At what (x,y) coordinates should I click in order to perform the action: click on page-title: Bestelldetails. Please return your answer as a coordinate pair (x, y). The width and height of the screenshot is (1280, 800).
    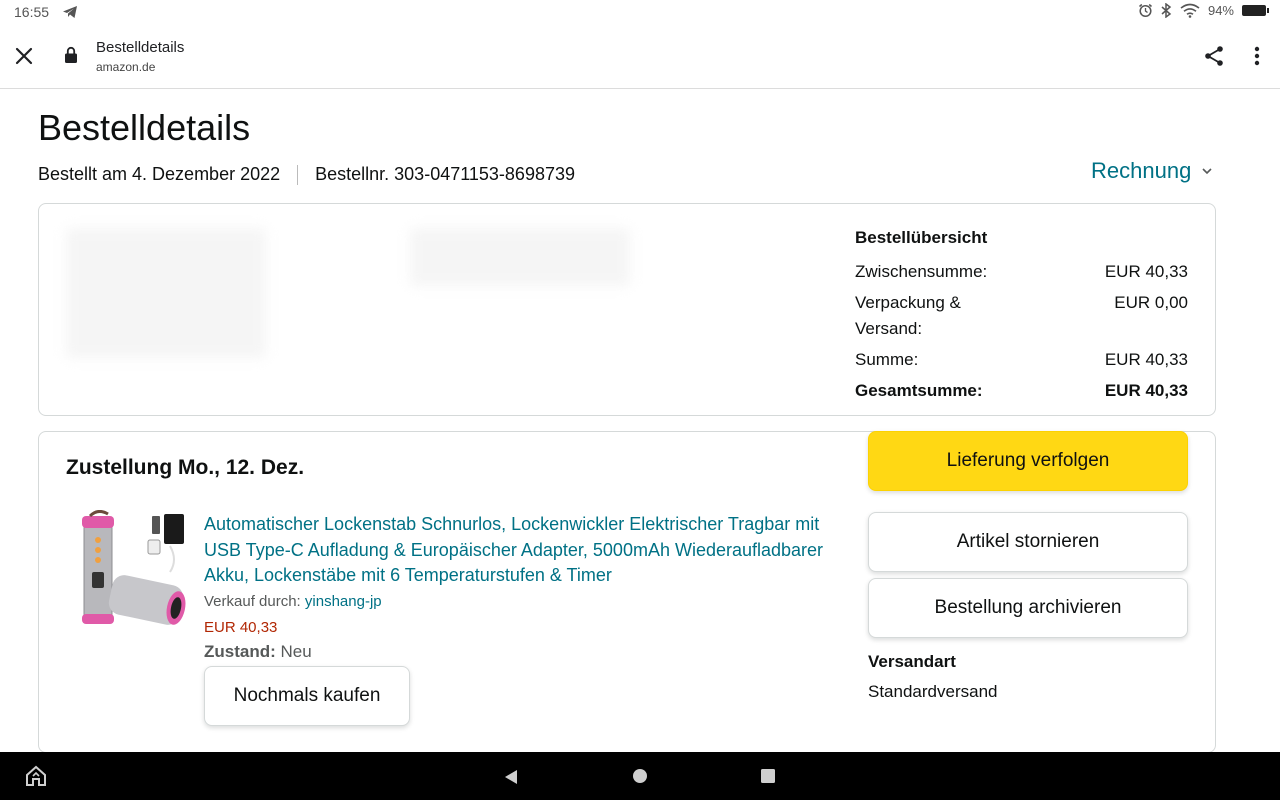
    Looking at the image, I should click on (144, 127).